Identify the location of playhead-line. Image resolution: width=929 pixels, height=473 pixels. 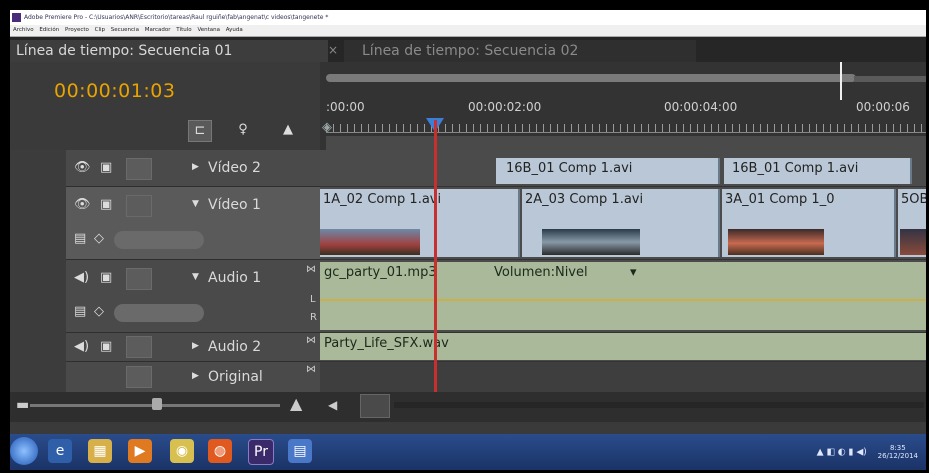
(435, 270).